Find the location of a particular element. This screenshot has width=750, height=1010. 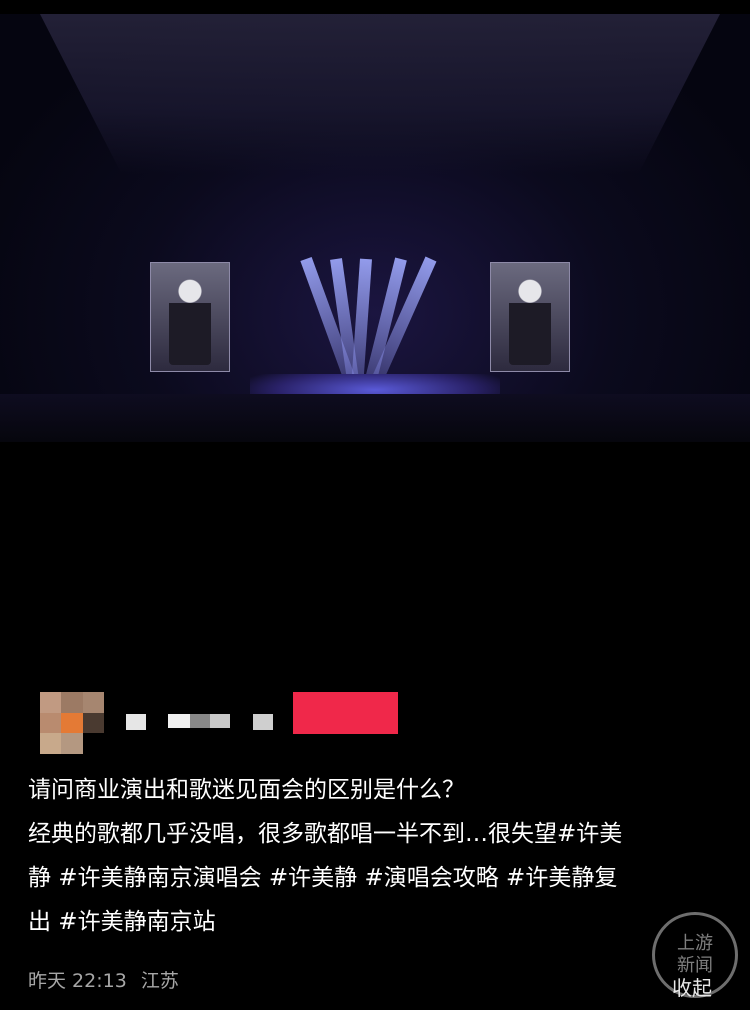

stage-screen-right is located at coordinates (530, 317).